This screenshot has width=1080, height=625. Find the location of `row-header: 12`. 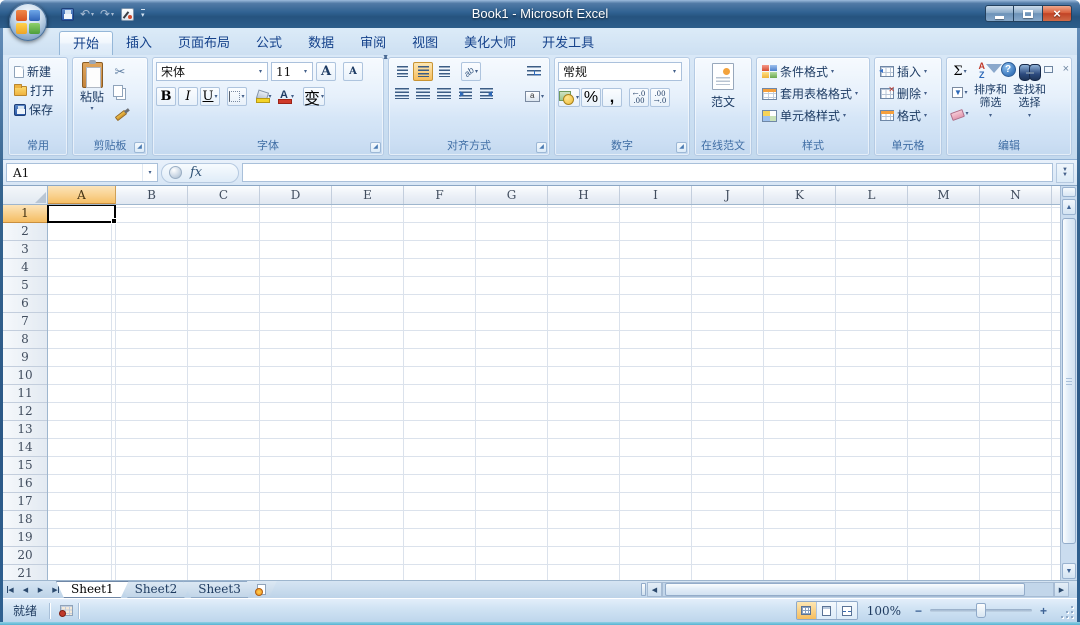

row-header: 12 is located at coordinates (25, 412).